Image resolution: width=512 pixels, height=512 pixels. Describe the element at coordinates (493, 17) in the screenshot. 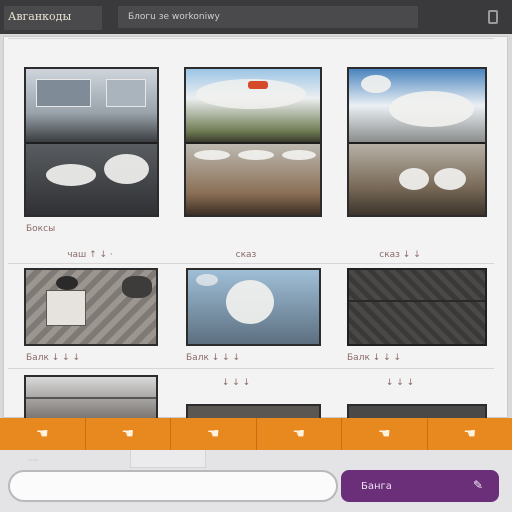

I see `document-icon` at that location.